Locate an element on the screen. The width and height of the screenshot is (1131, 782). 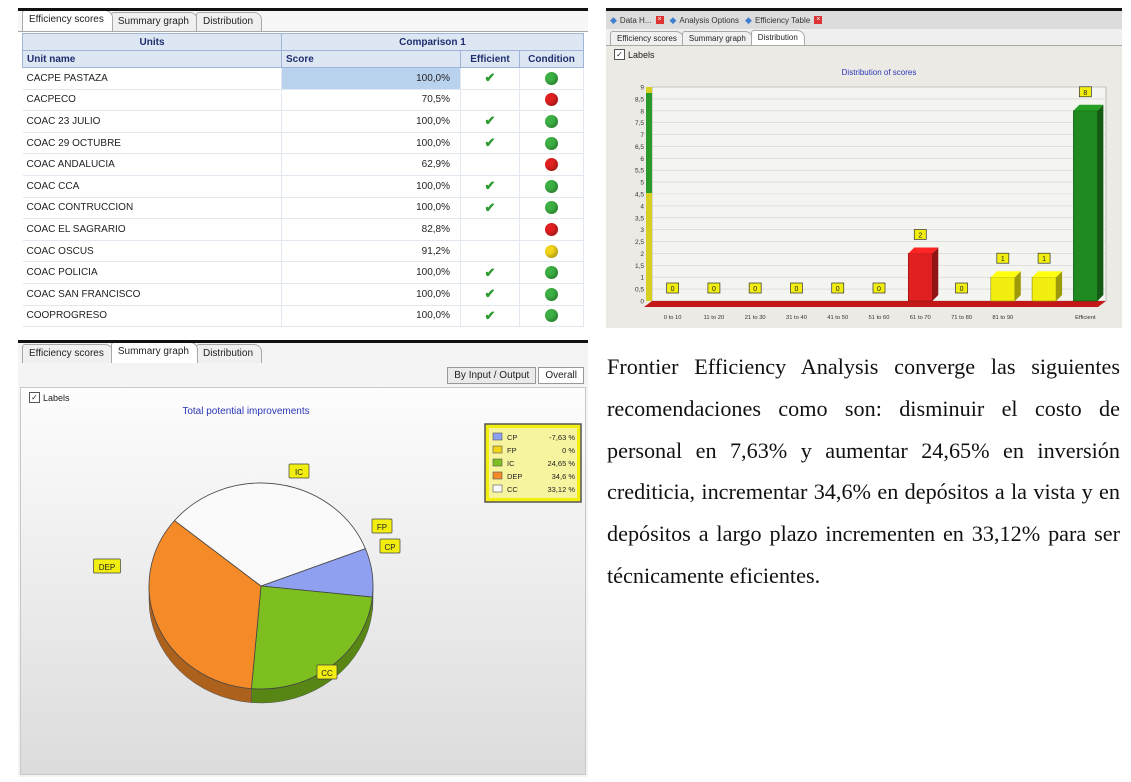
y-tick-label: 5,5 is located at coordinates (639, 171).